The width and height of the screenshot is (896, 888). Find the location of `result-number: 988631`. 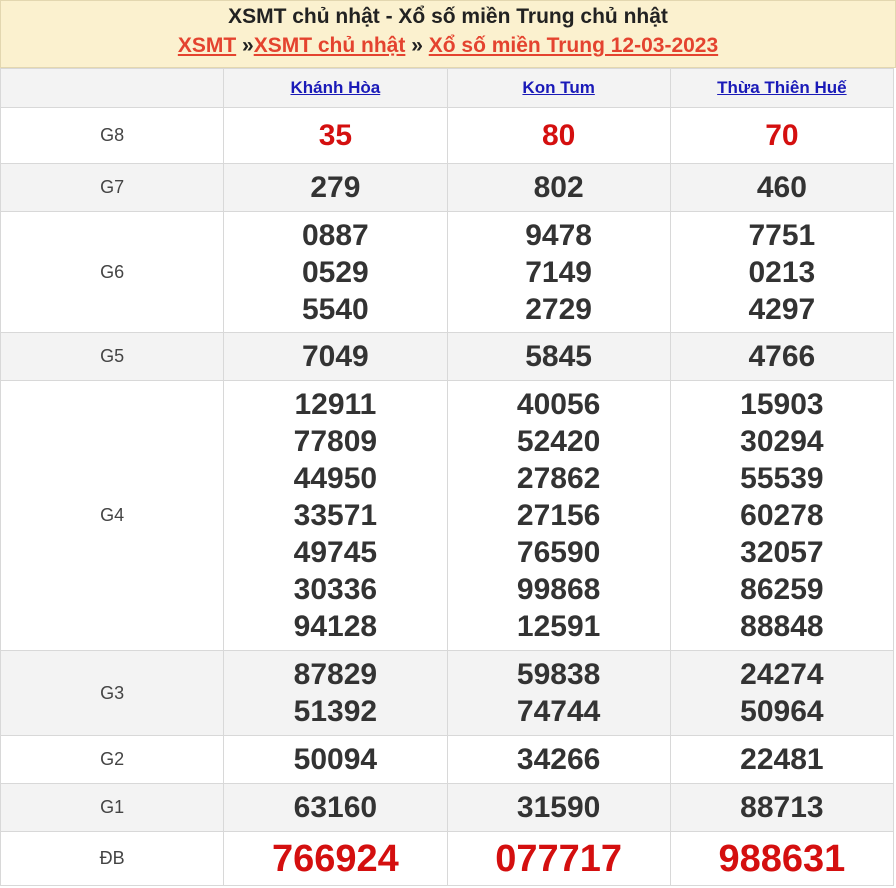

result-number: 988631 is located at coordinates (782, 858).